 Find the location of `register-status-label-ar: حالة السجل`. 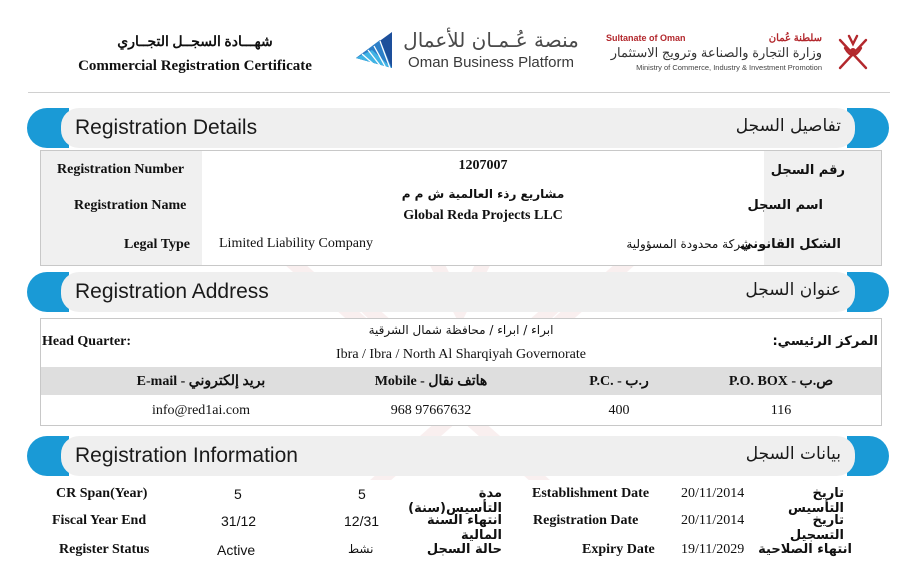

register-status-label-ar: حالة السجل is located at coordinates (464, 549).